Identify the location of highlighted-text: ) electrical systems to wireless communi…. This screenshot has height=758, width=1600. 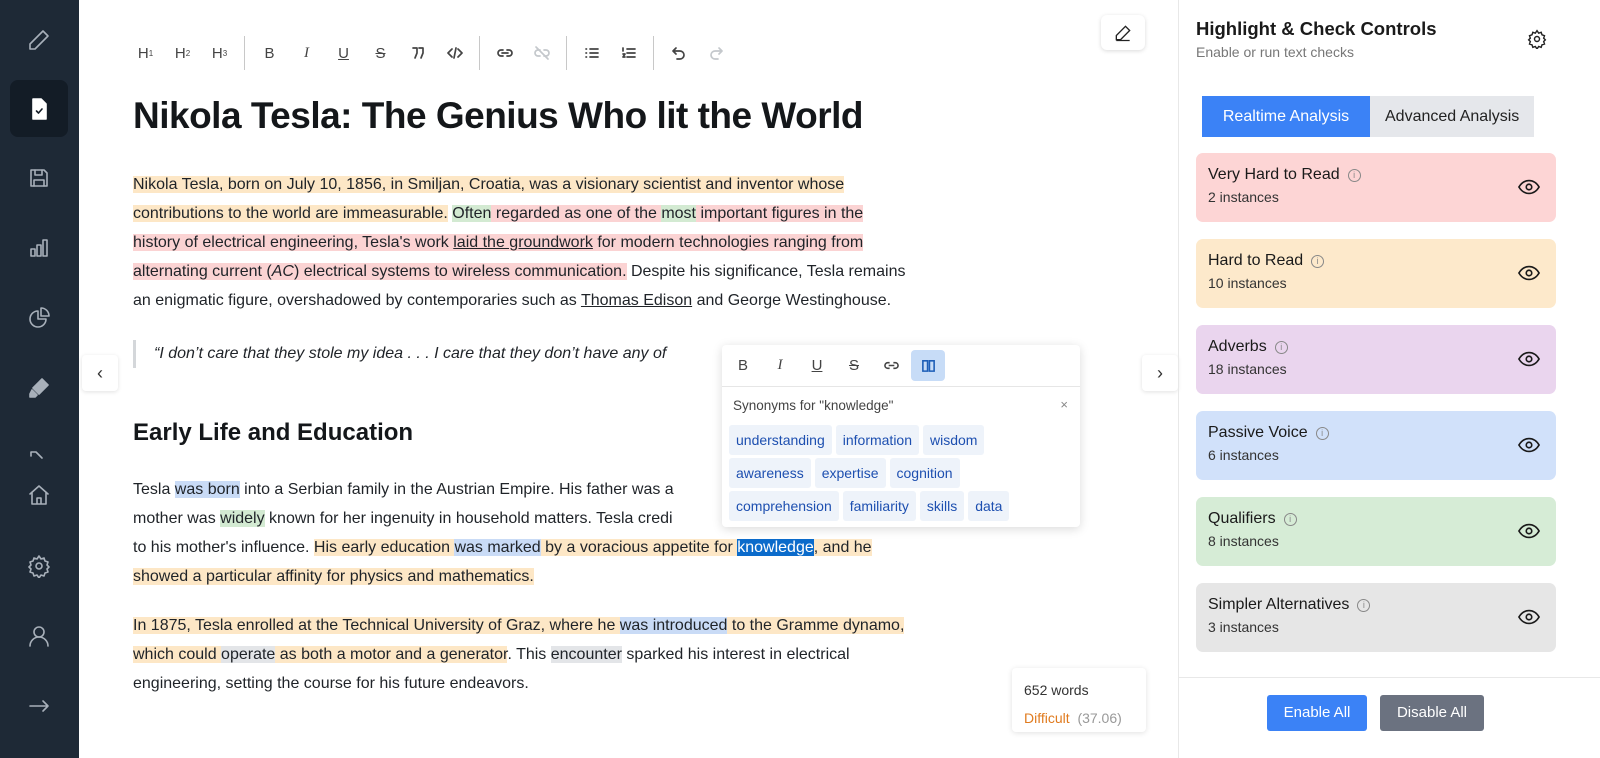
(460, 271).